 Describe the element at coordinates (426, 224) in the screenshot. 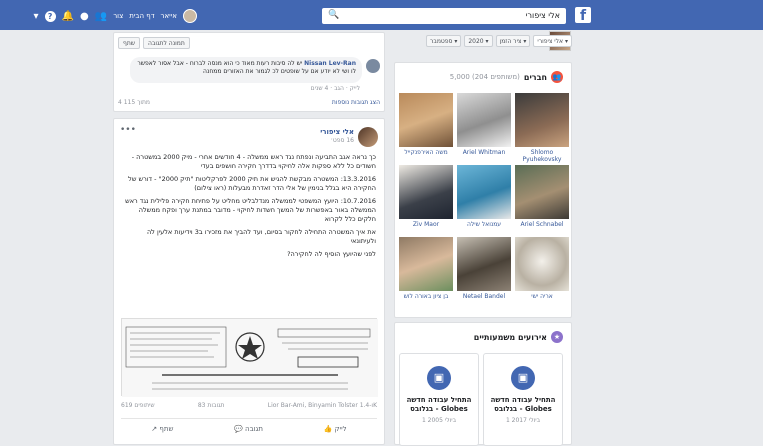

I see `friend-name: Ziv Maor` at that location.